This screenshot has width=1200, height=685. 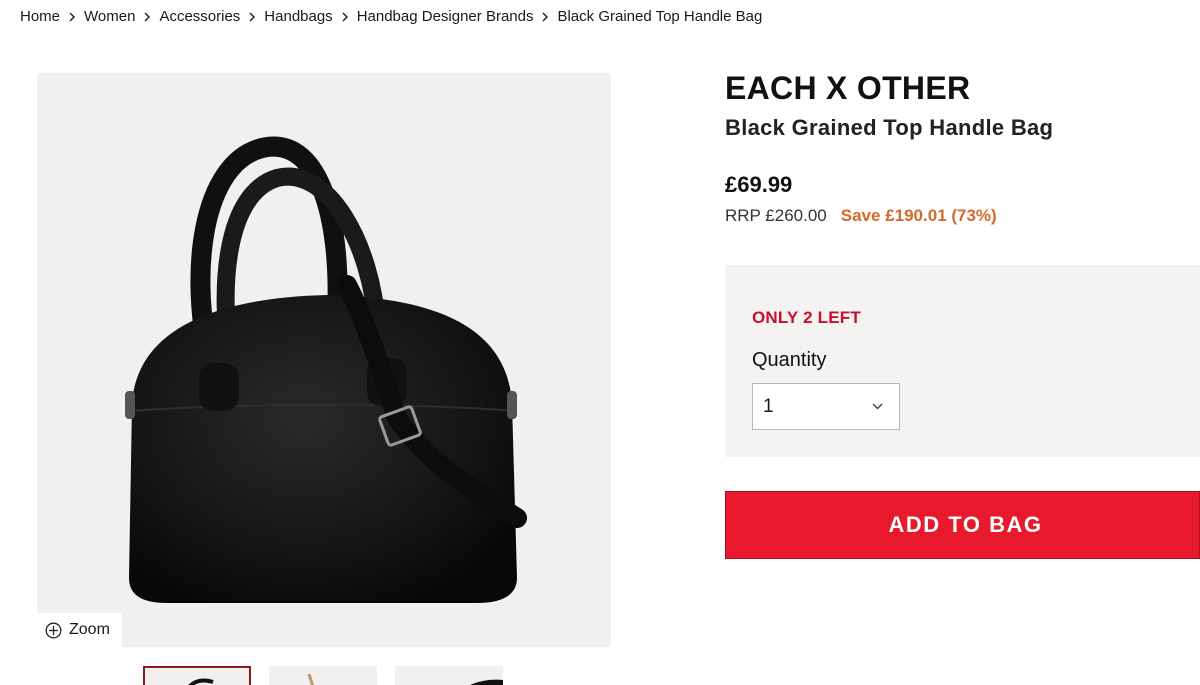 What do you see at coordinates (789, 360) in the screenshot?
I see `quantity-label: Quantity` at bounding box center [789, 360].